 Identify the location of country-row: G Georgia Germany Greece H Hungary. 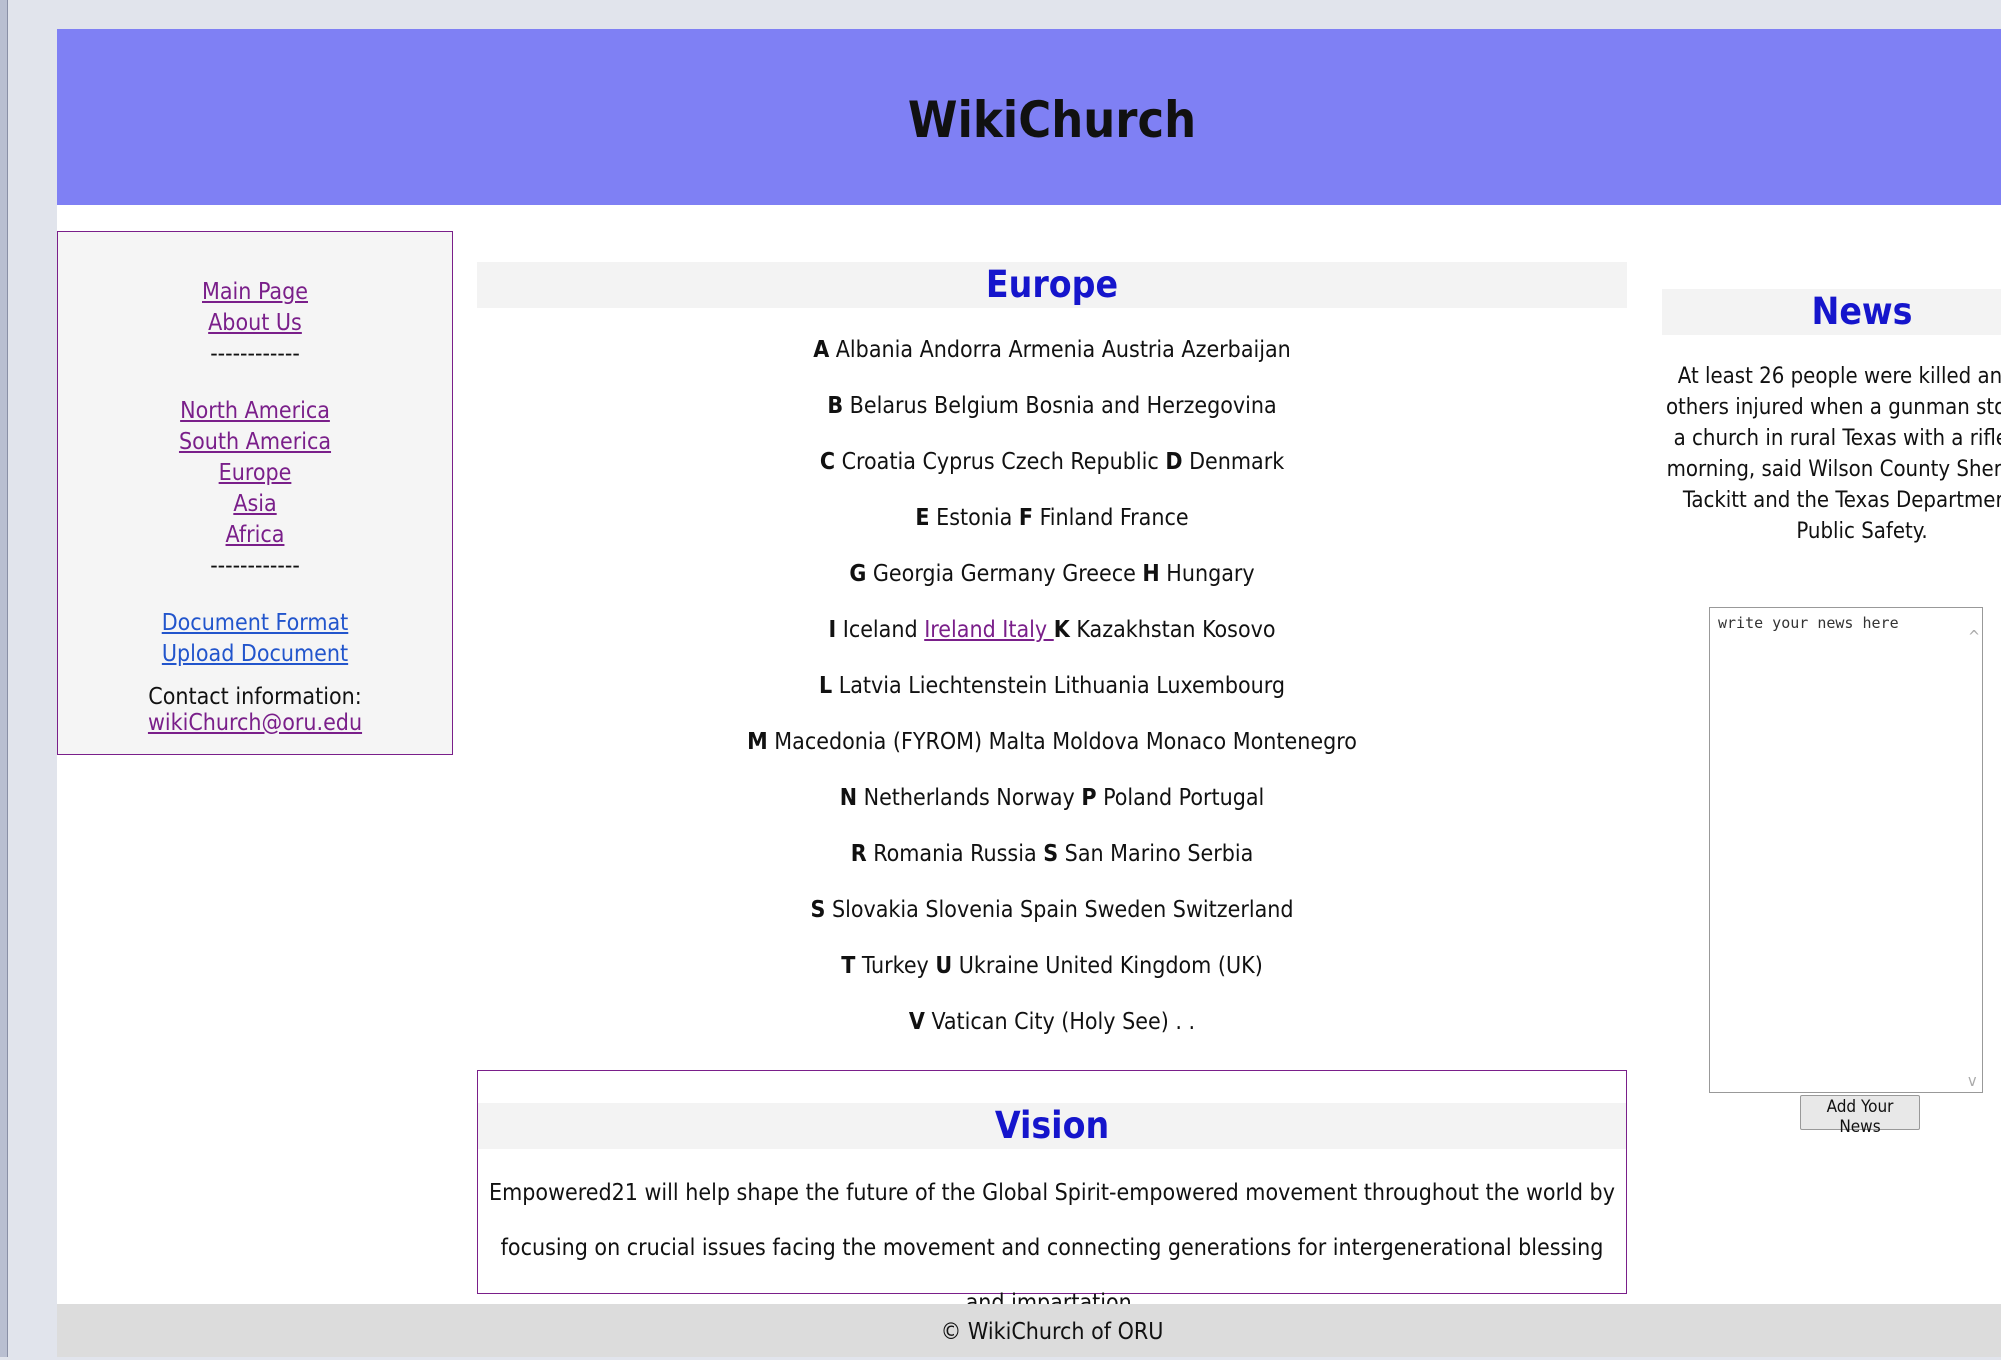
(1052, 574).